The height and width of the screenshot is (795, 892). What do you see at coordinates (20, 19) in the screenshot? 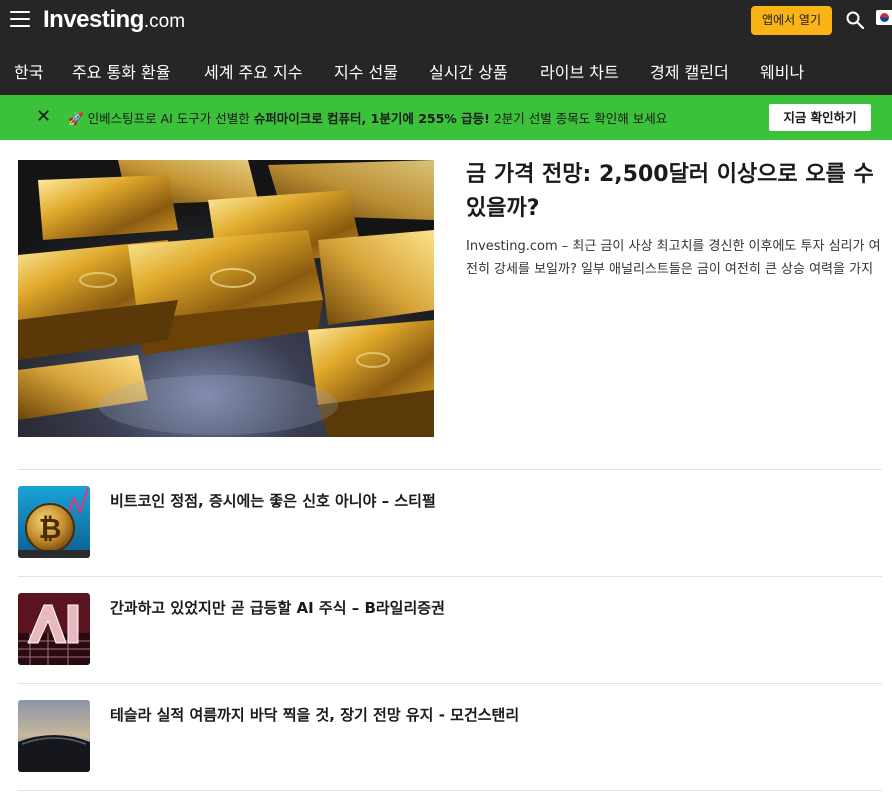
I see `hamburger-menu-icon` at bounding box center [20, 19].